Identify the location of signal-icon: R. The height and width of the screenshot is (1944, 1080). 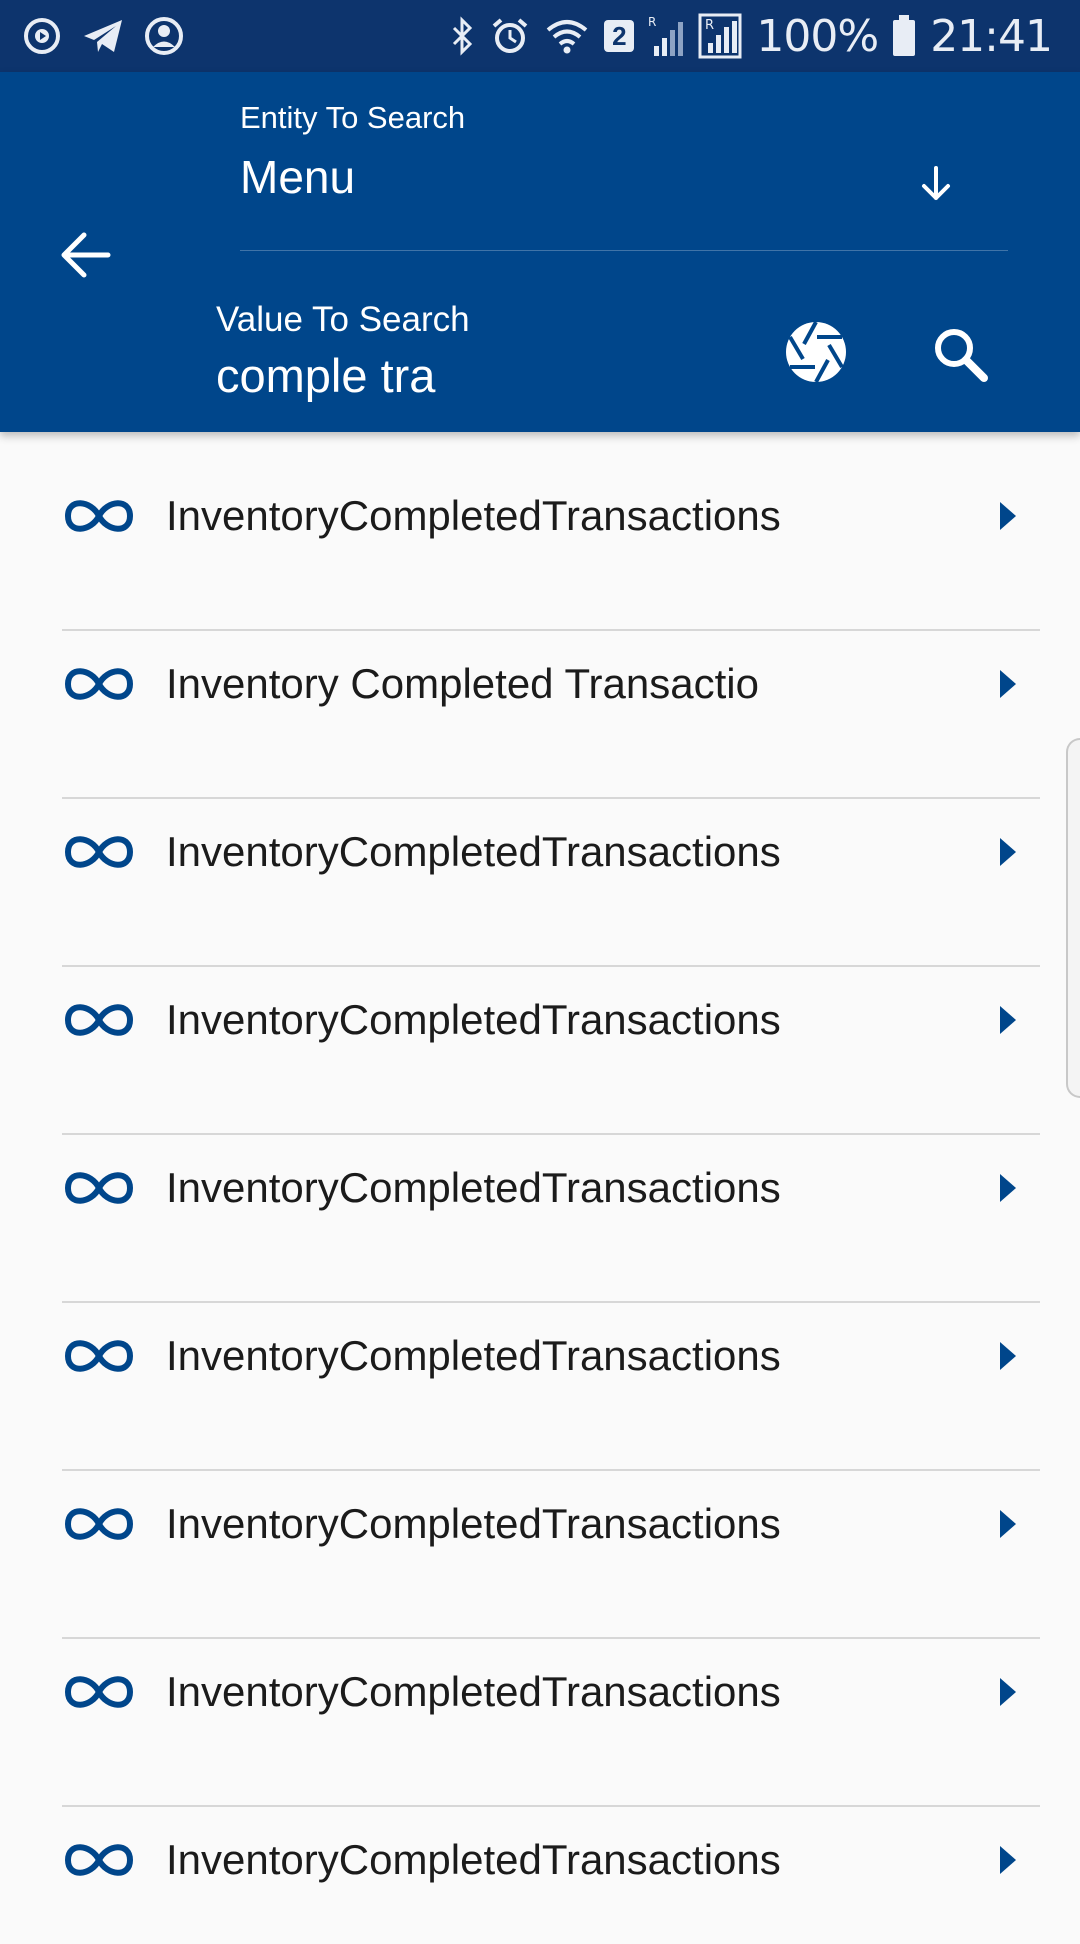
(666, 35).